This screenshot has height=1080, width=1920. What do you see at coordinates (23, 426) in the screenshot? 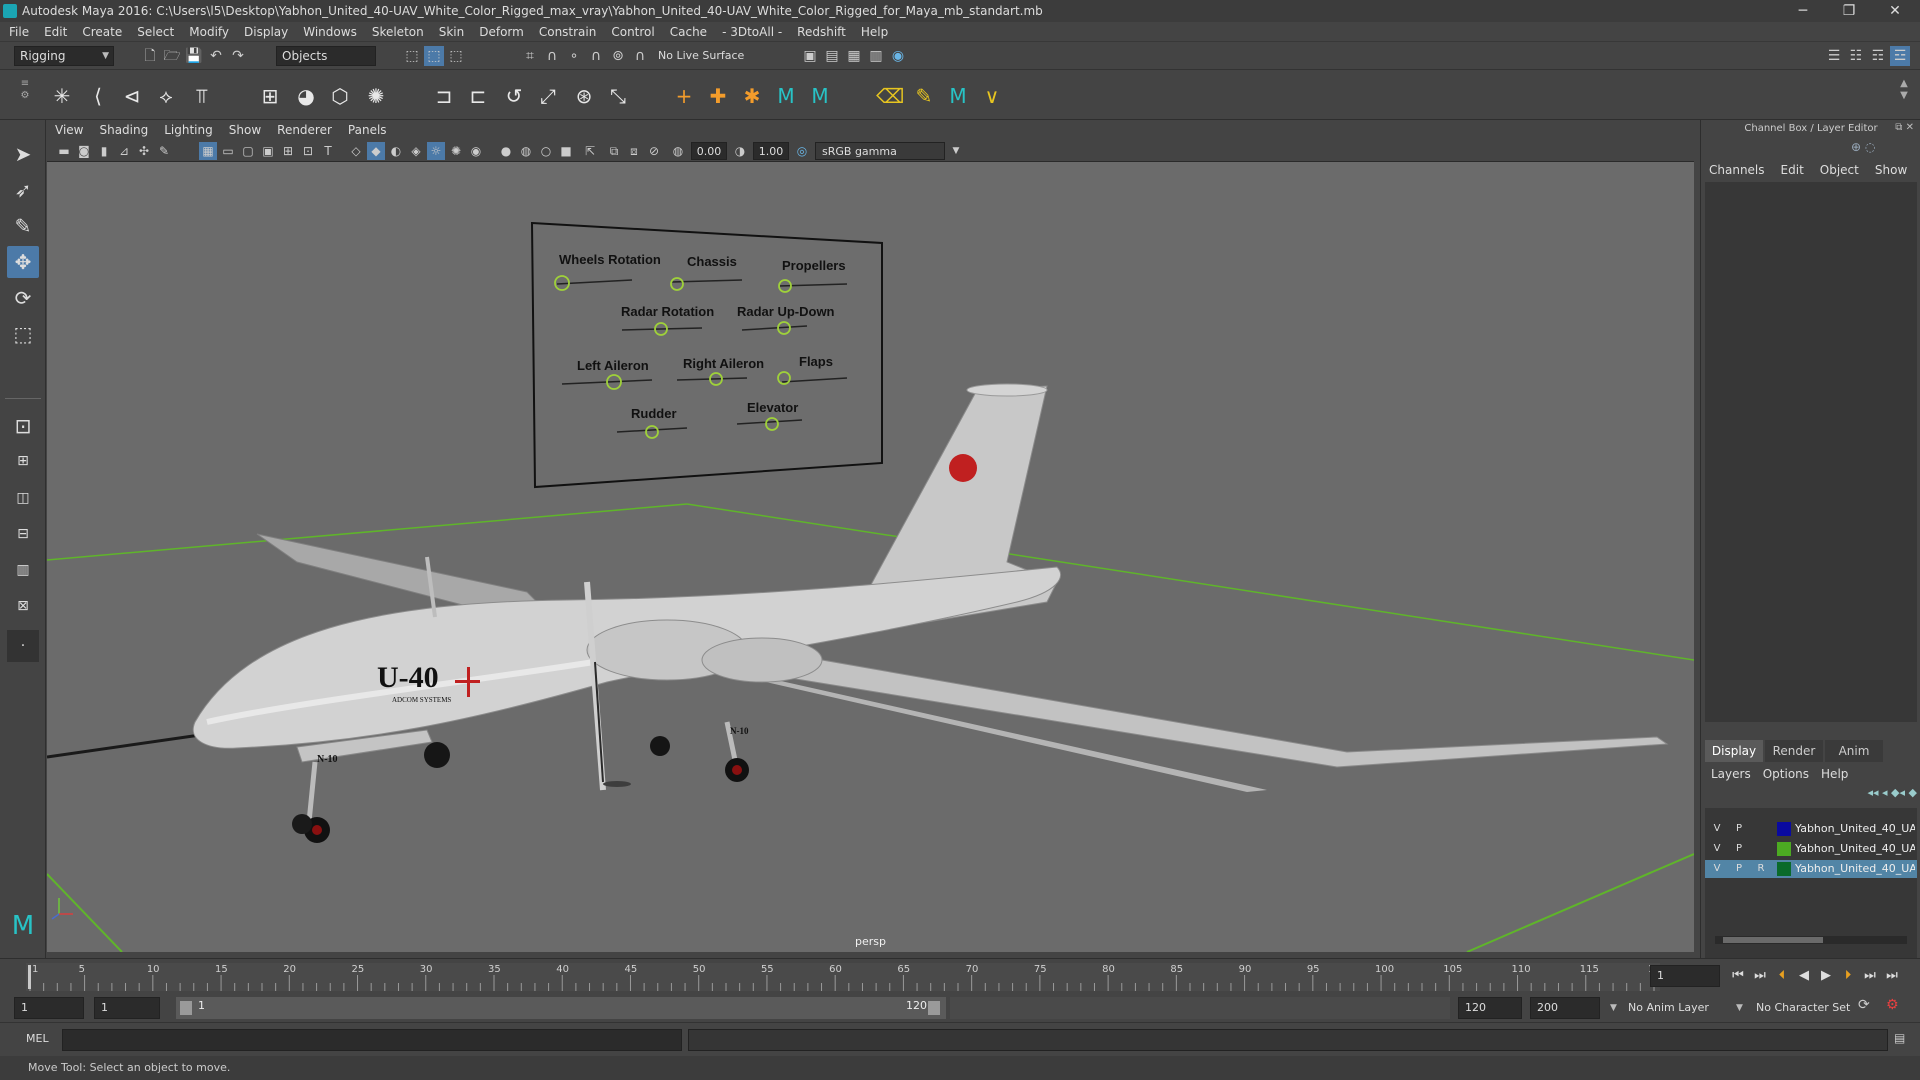
I see `single-pane-layout-icon: ⊡` at bounding box center [23, 426].